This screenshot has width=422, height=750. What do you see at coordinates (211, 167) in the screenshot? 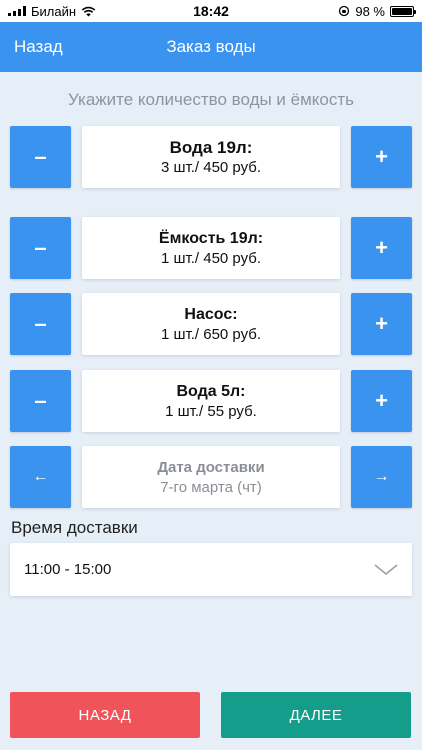
I see `item-quantity-price: 3 шт./ 450 руб.` at bounding box center [211, 167].